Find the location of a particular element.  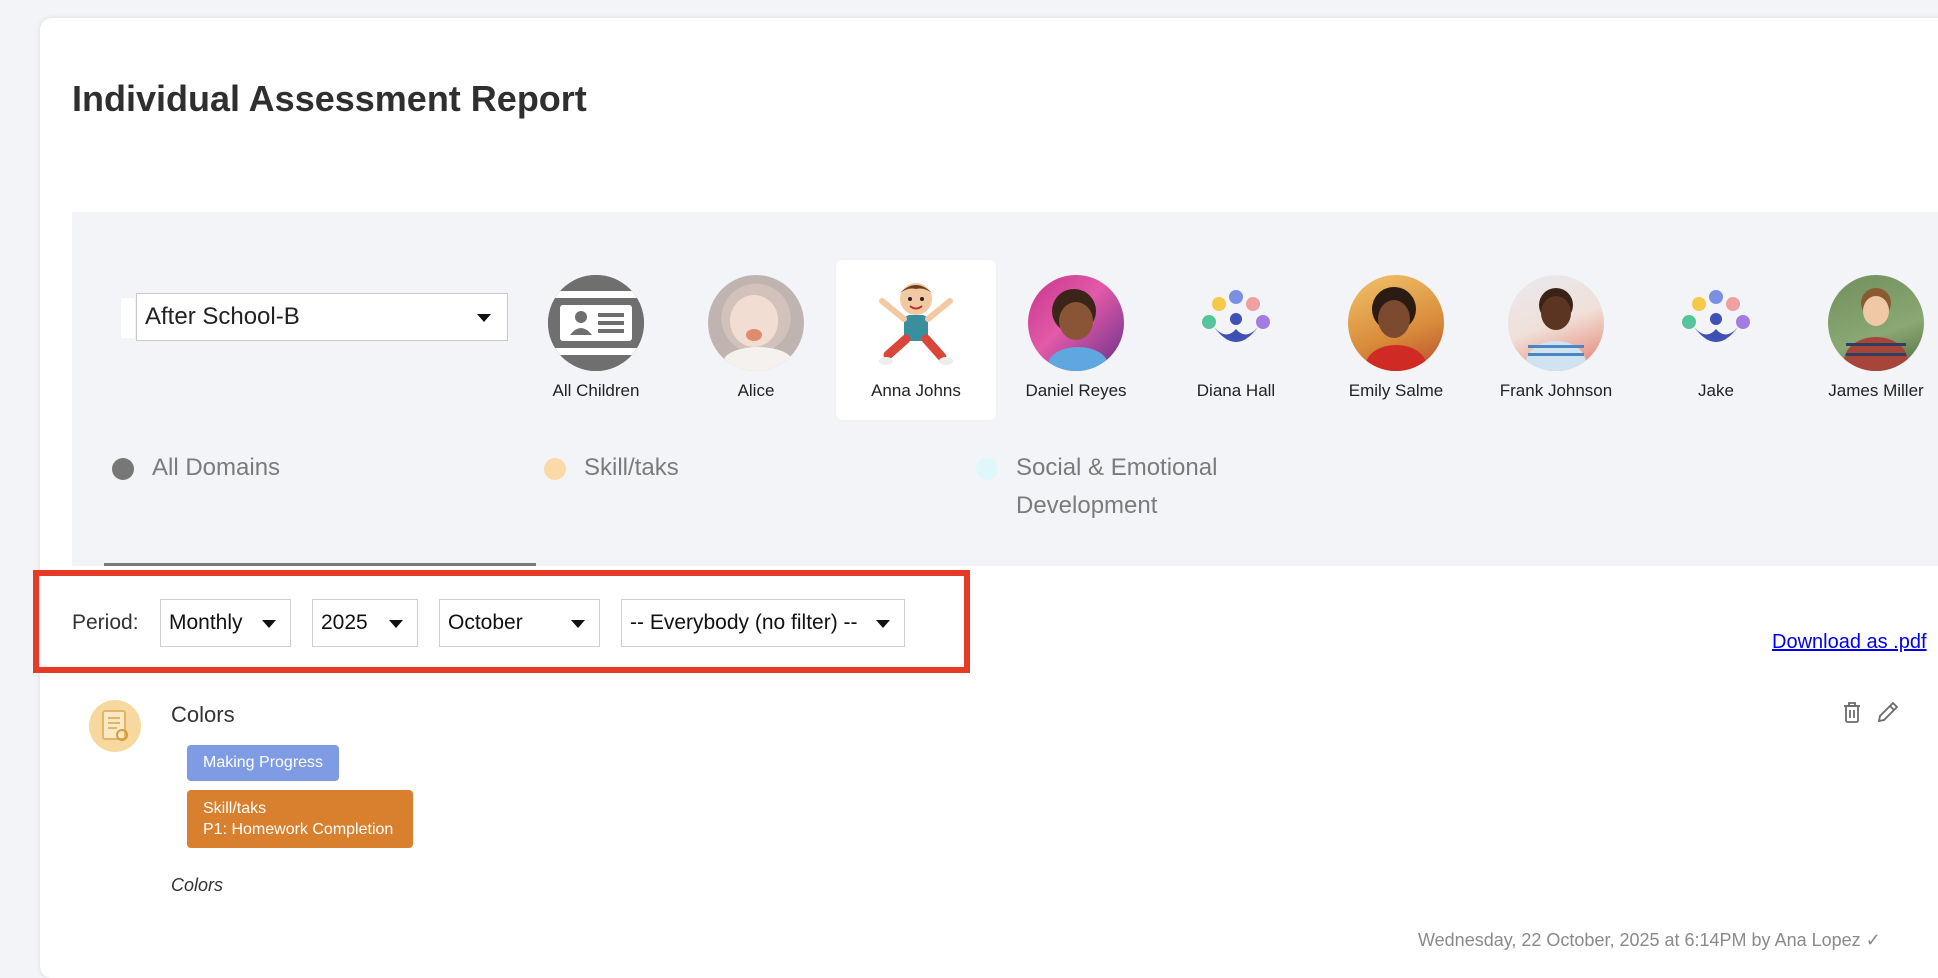

group-select-value: After School-B is located at coordinates (222, 316).